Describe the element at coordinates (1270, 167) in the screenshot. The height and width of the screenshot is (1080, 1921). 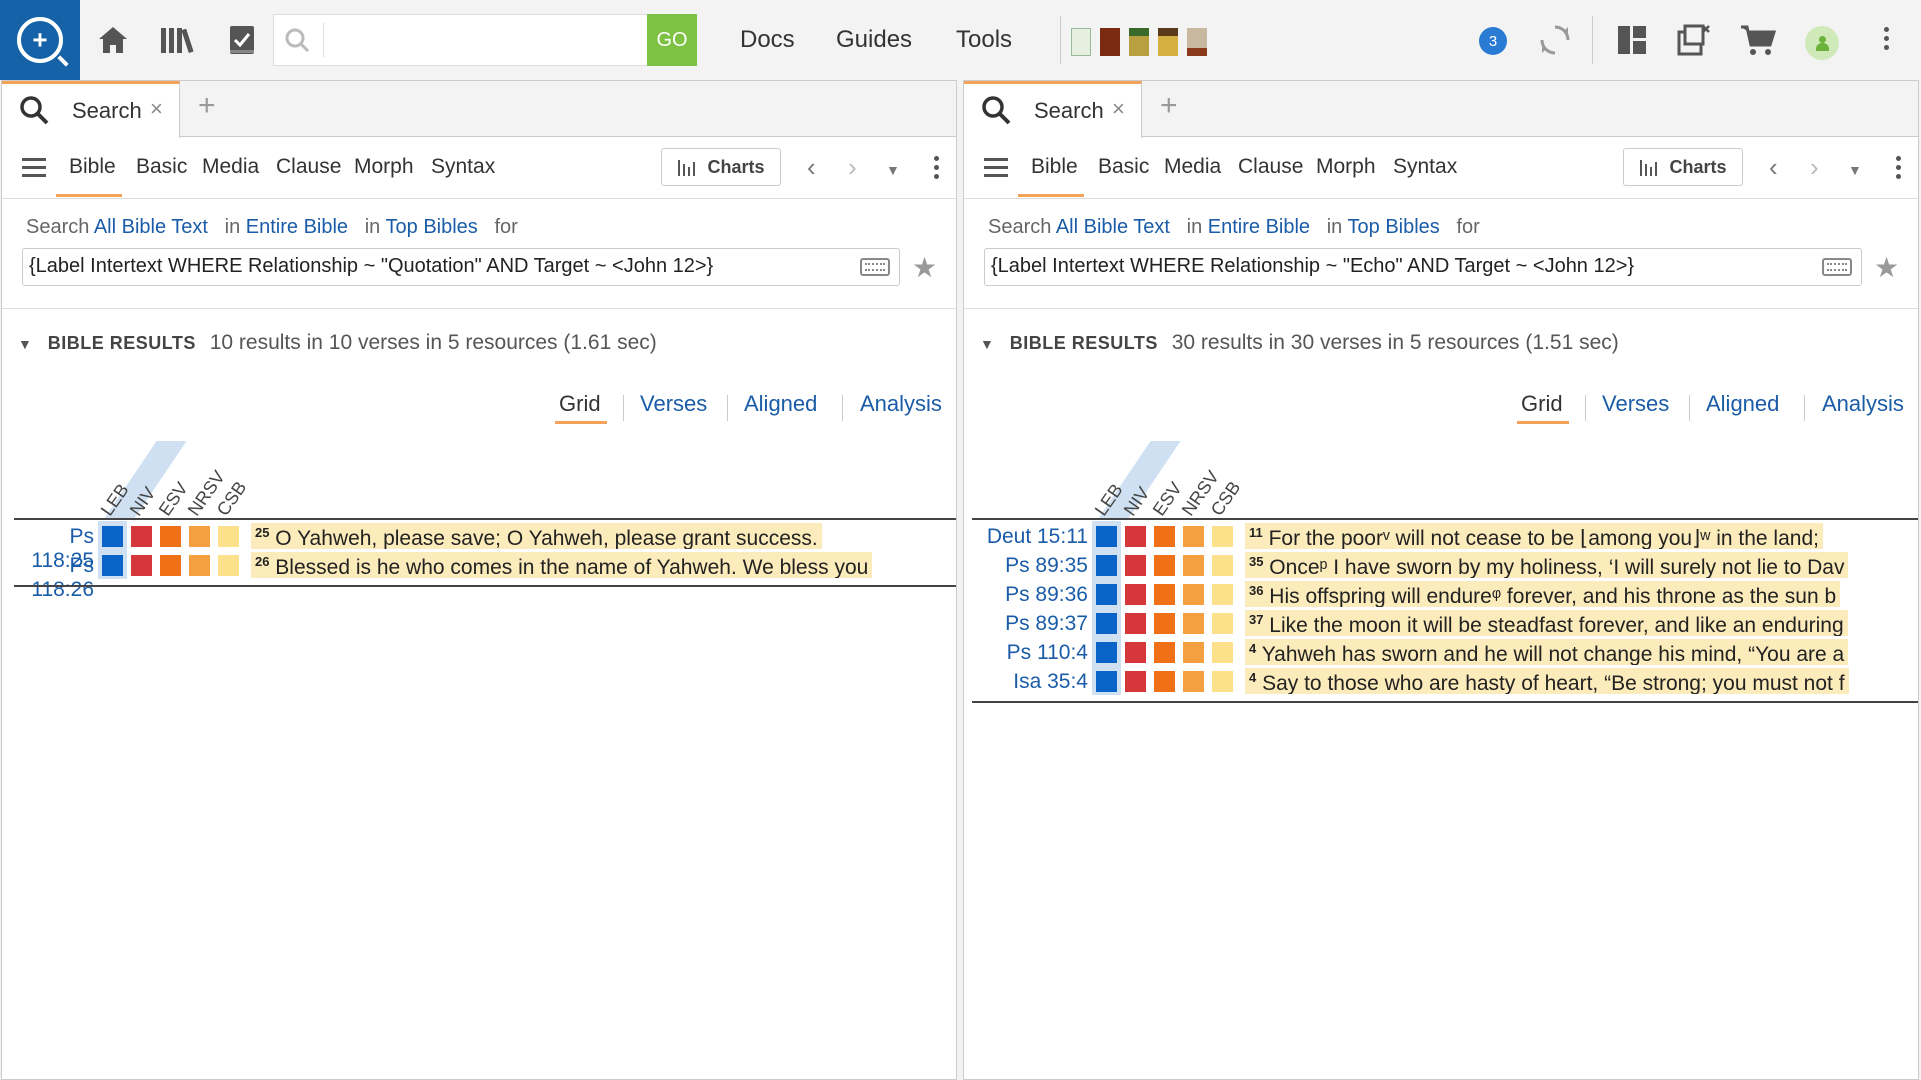
I see `subtab-clause: Clause` at that location.